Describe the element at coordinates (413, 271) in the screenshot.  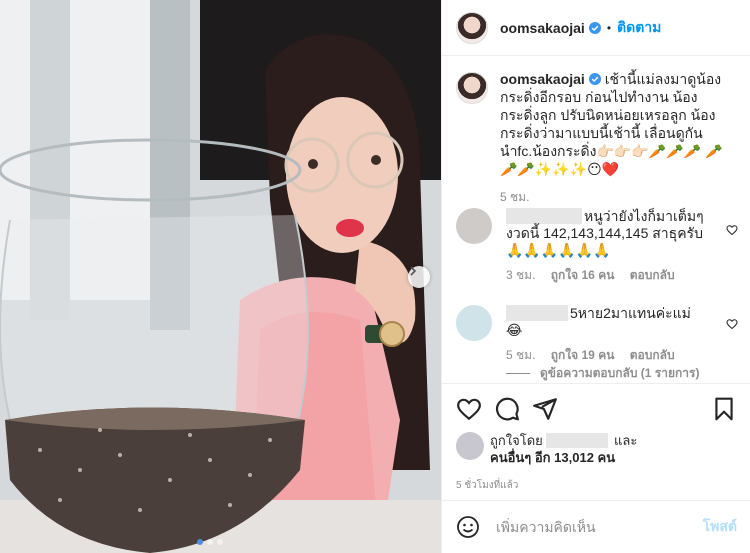
I see `chevron-right-icon` at that location.